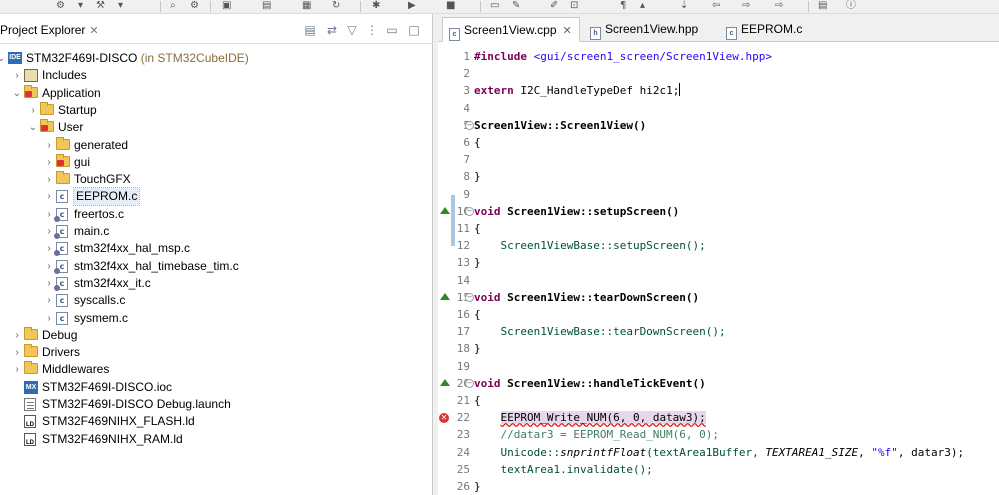  I want to click on filter-icon: ▽, so click(352, 30).